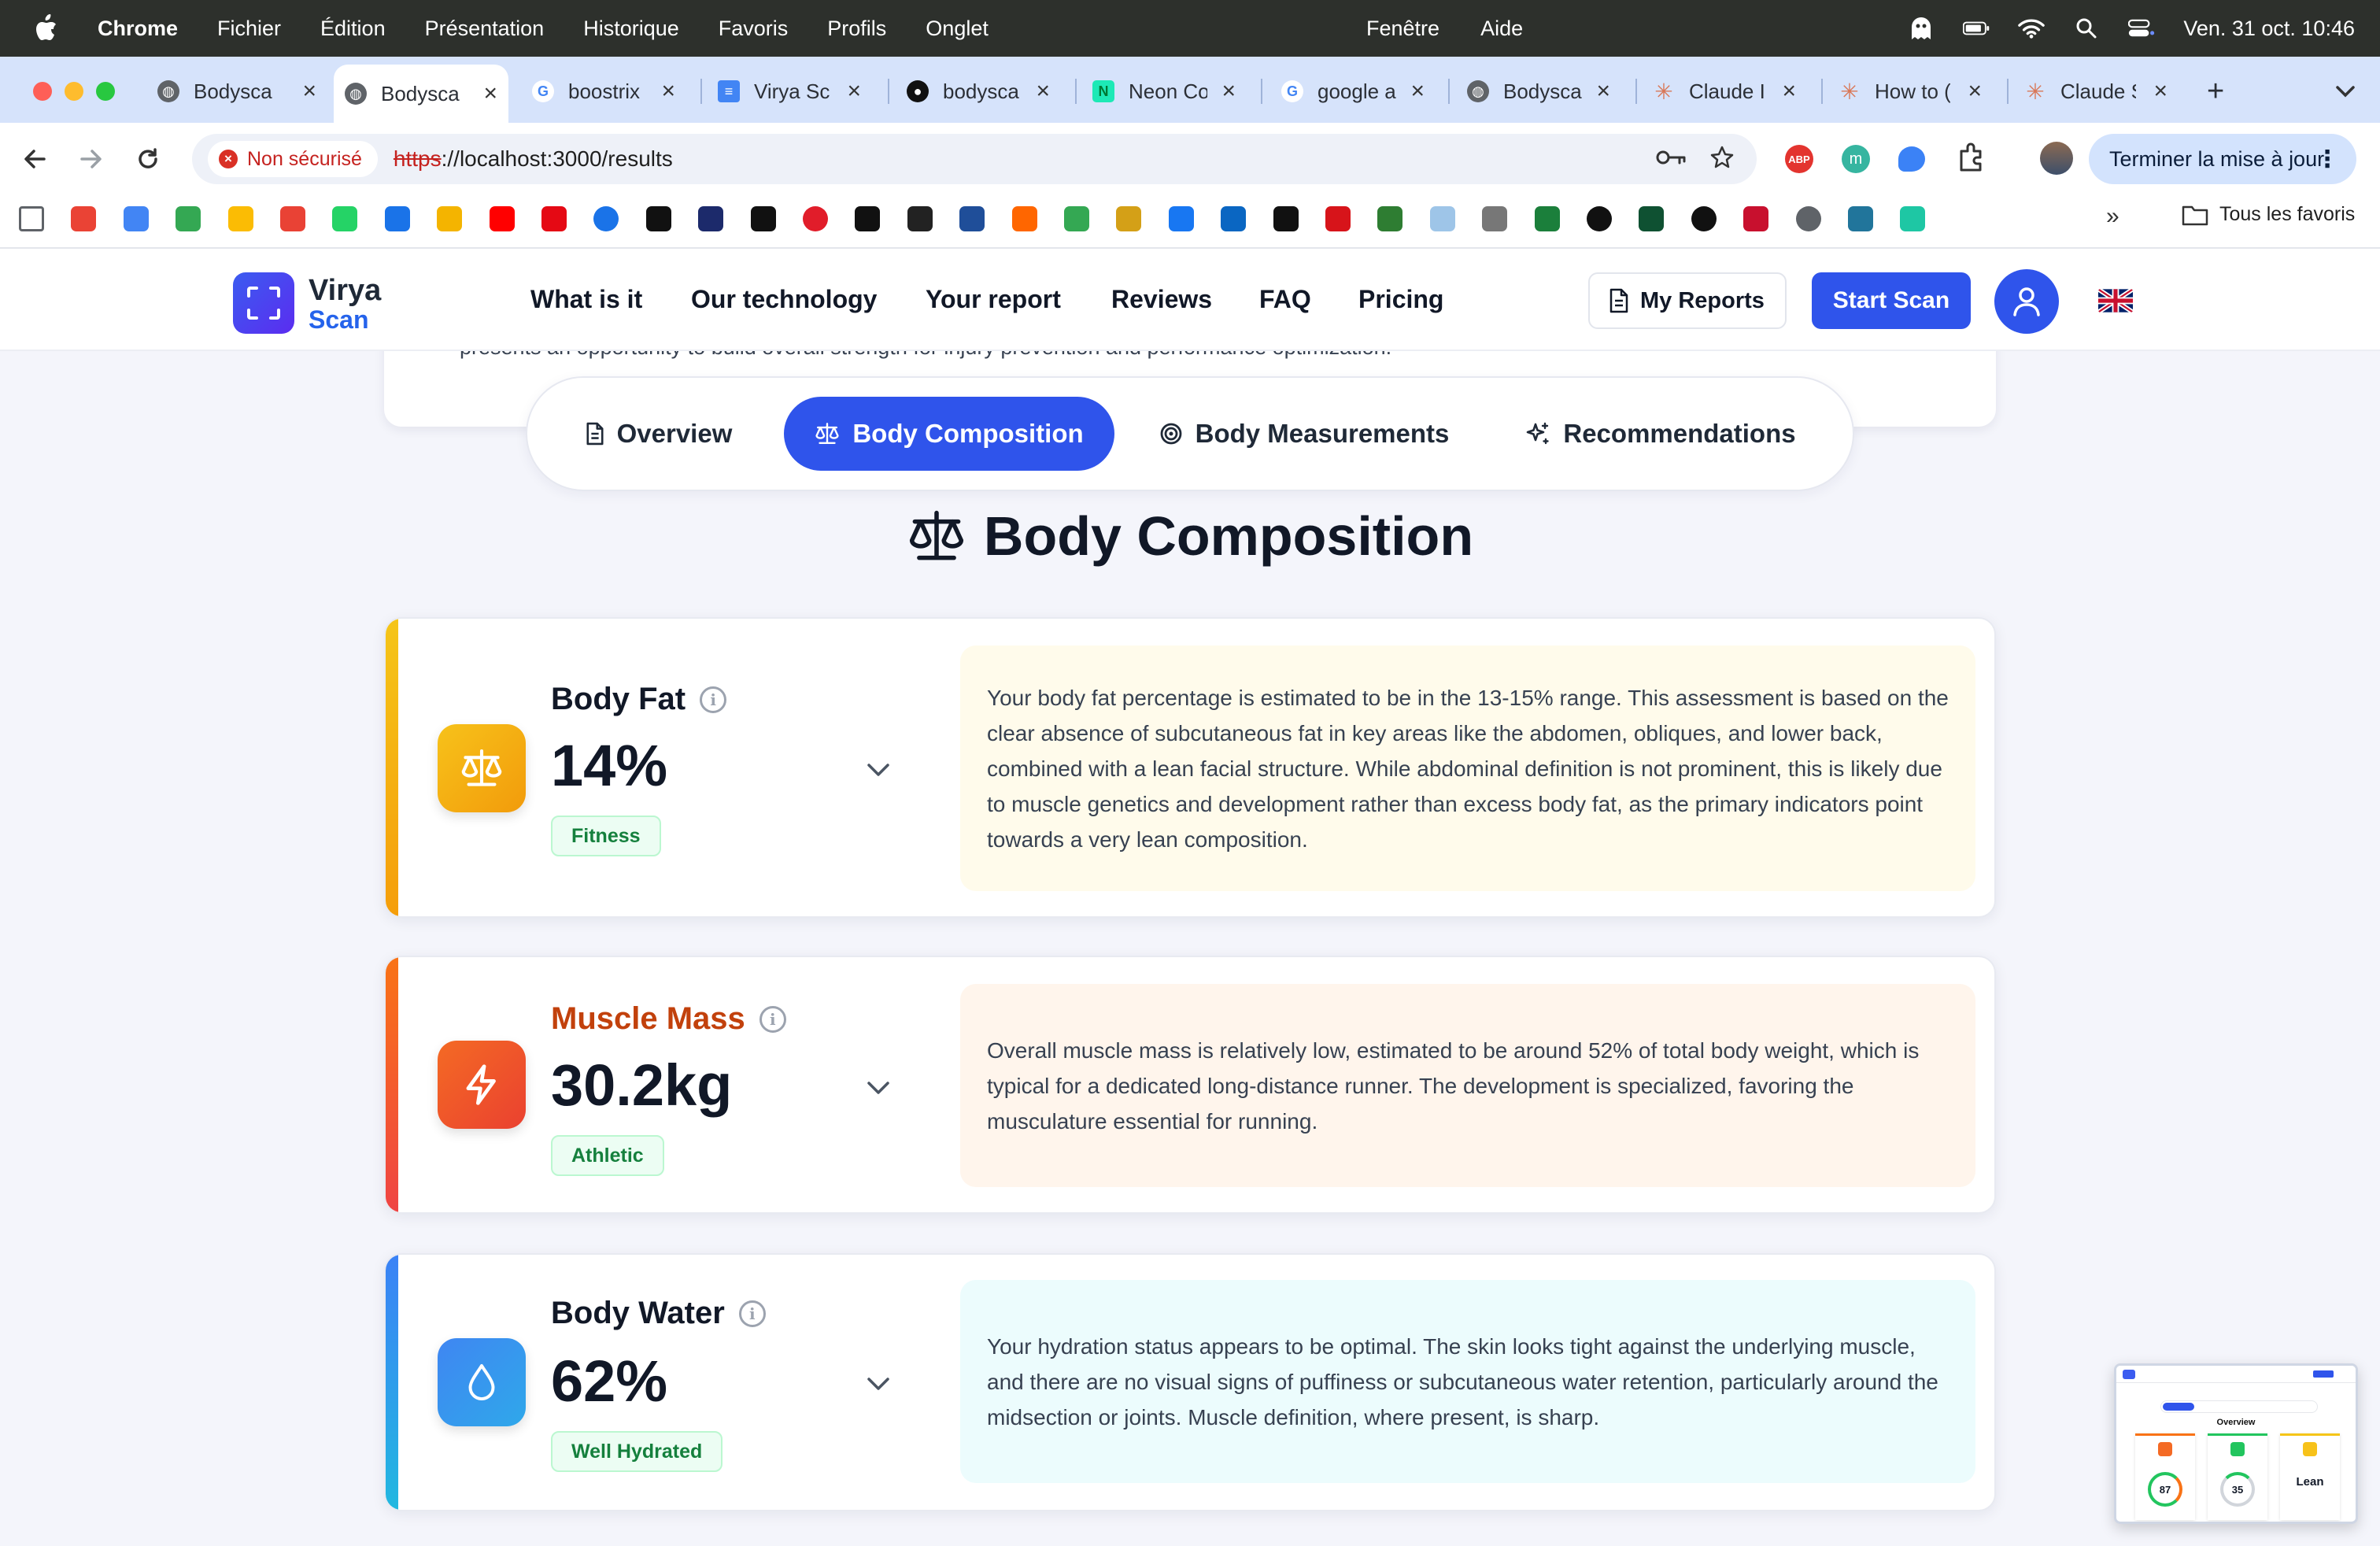 Image resolution: width=2380 pixels, height=1546 pixels. What do you see at coordinates (449, 218) in the screenshot?
I see `keep-icon` at bounding box center [449, 218].